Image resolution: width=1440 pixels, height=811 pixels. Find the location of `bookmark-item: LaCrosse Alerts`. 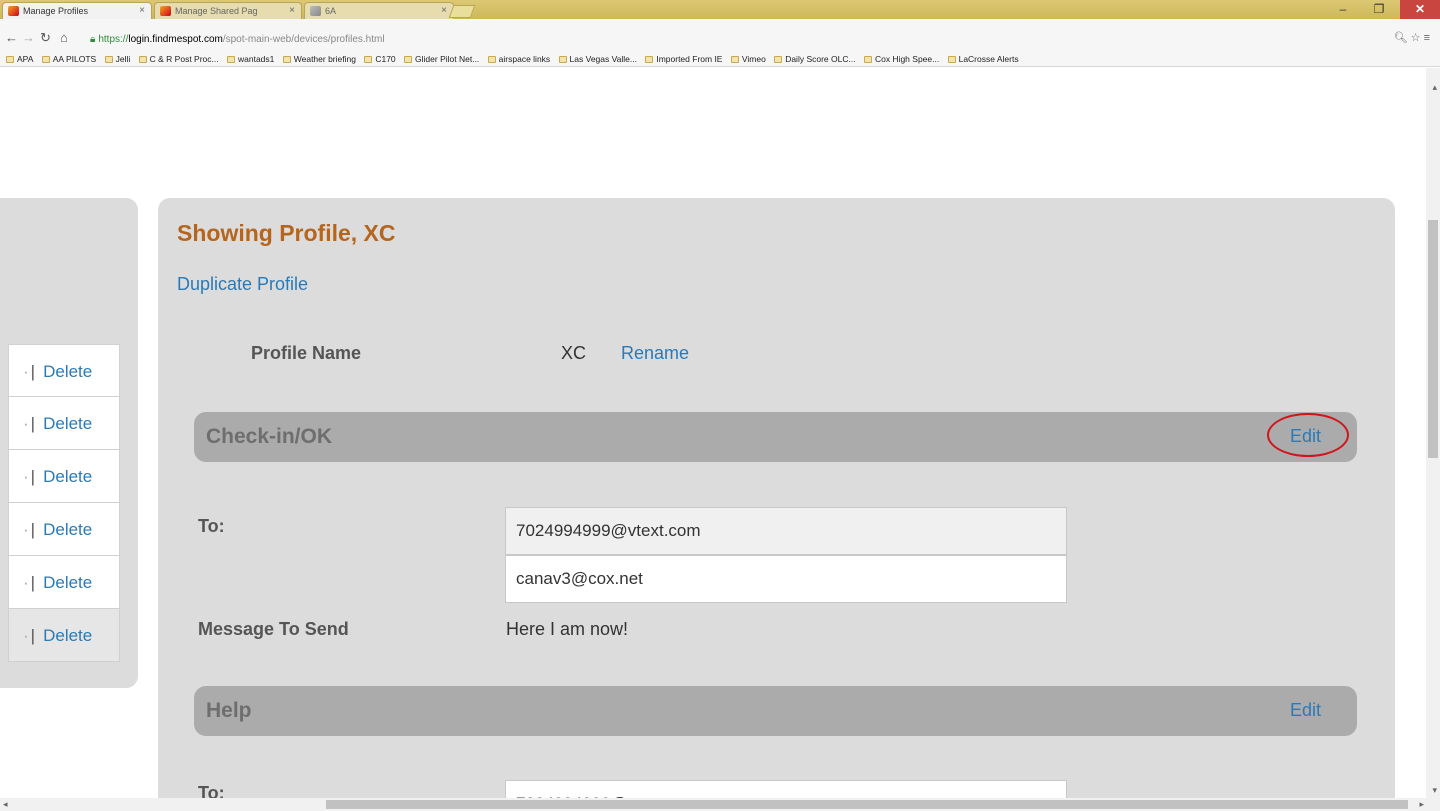

bookmark-item: LaCrosse Alerts is located at coordinates (983, 58).